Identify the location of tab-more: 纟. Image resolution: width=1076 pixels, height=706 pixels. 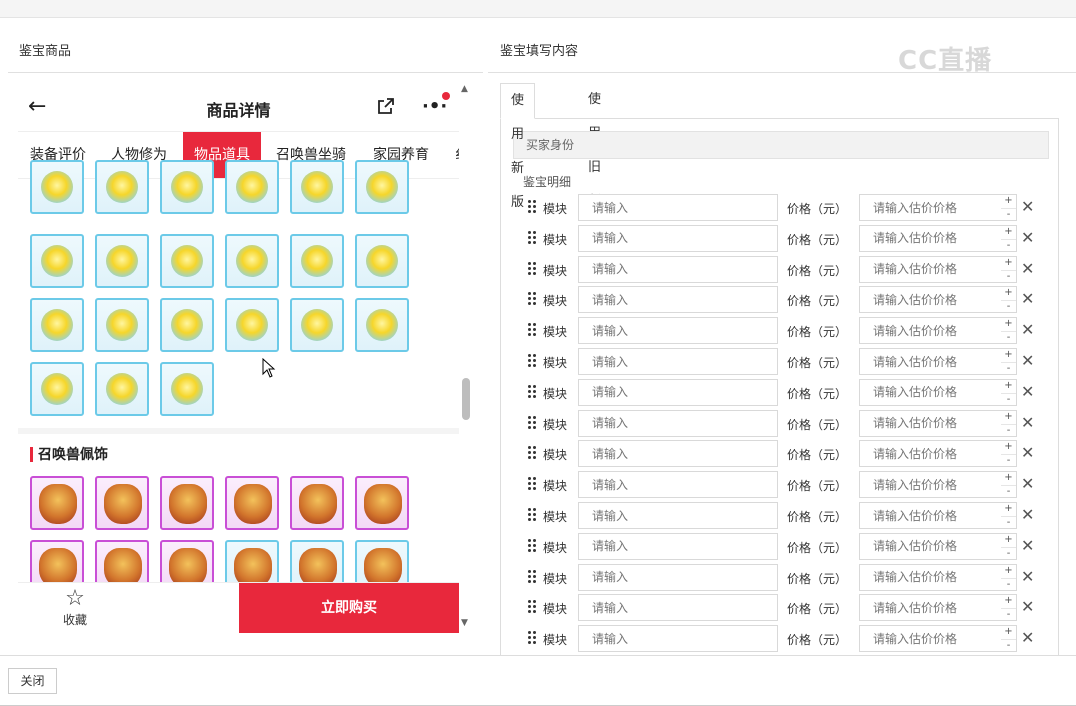
(457, 155).